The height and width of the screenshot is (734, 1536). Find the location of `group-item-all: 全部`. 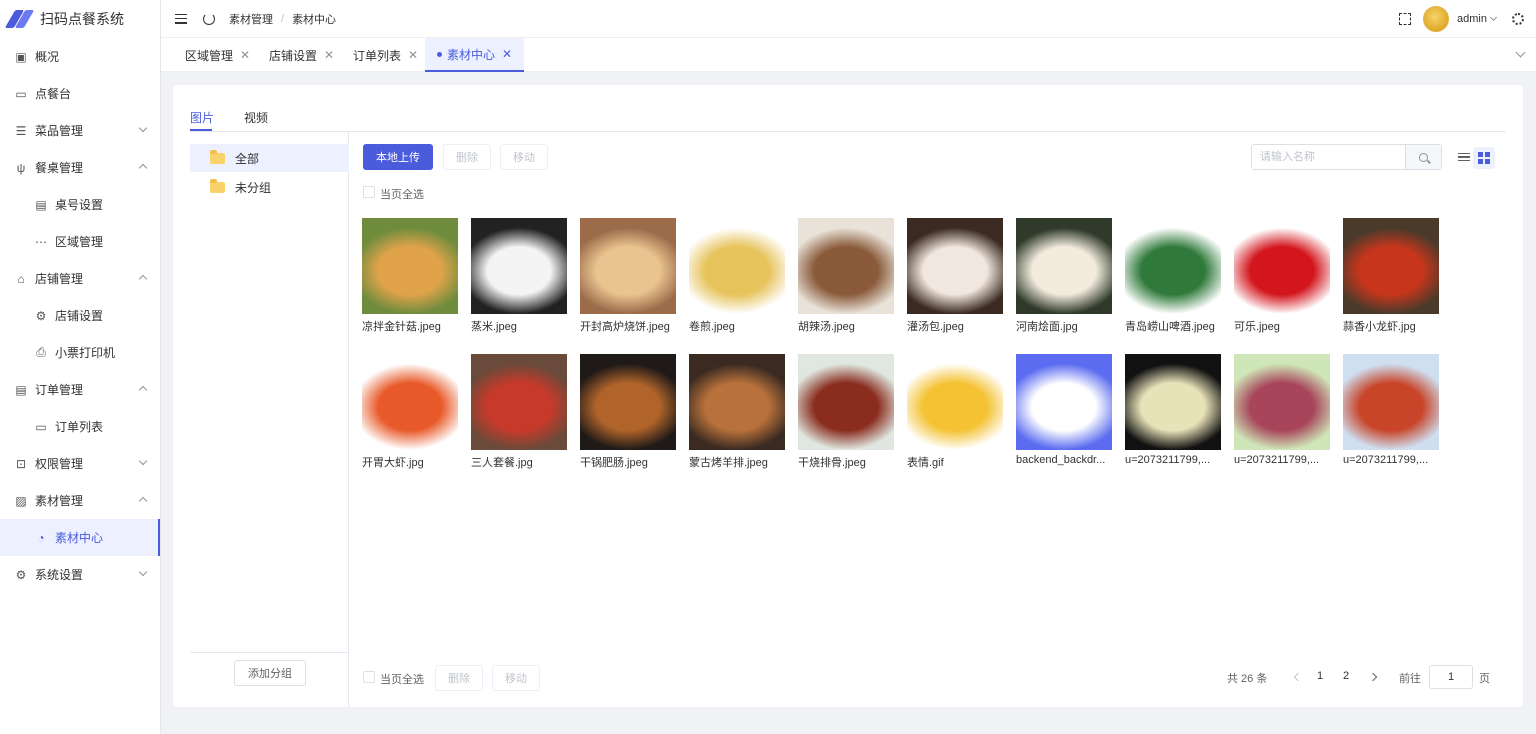

group-item-all: 全部 is located at coordinates (269, 158).